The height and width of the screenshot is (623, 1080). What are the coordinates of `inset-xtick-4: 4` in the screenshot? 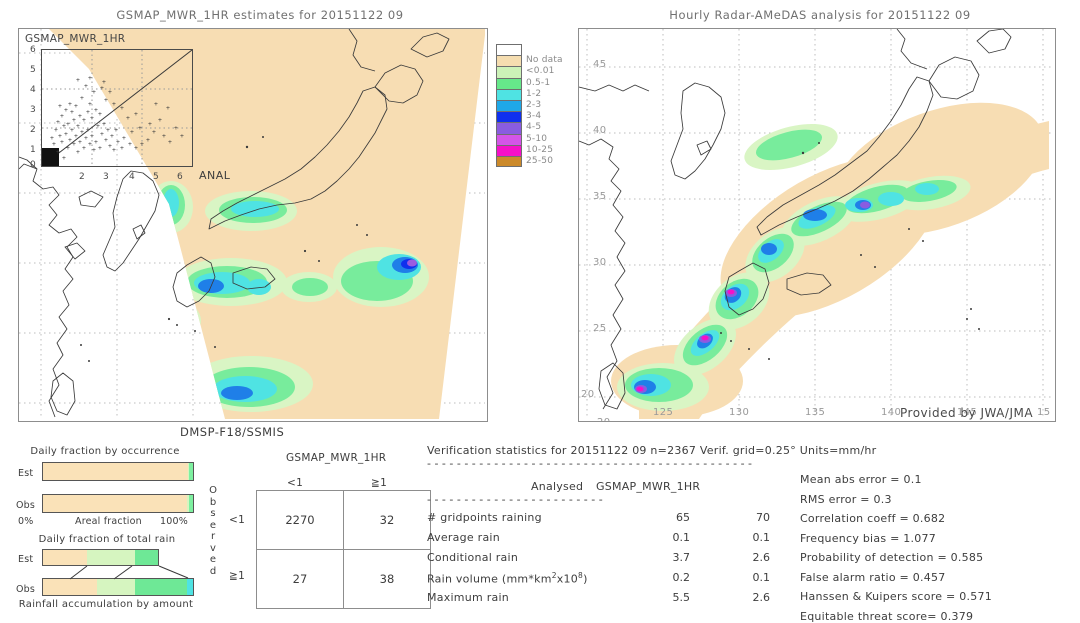 It's located at (132, 177).